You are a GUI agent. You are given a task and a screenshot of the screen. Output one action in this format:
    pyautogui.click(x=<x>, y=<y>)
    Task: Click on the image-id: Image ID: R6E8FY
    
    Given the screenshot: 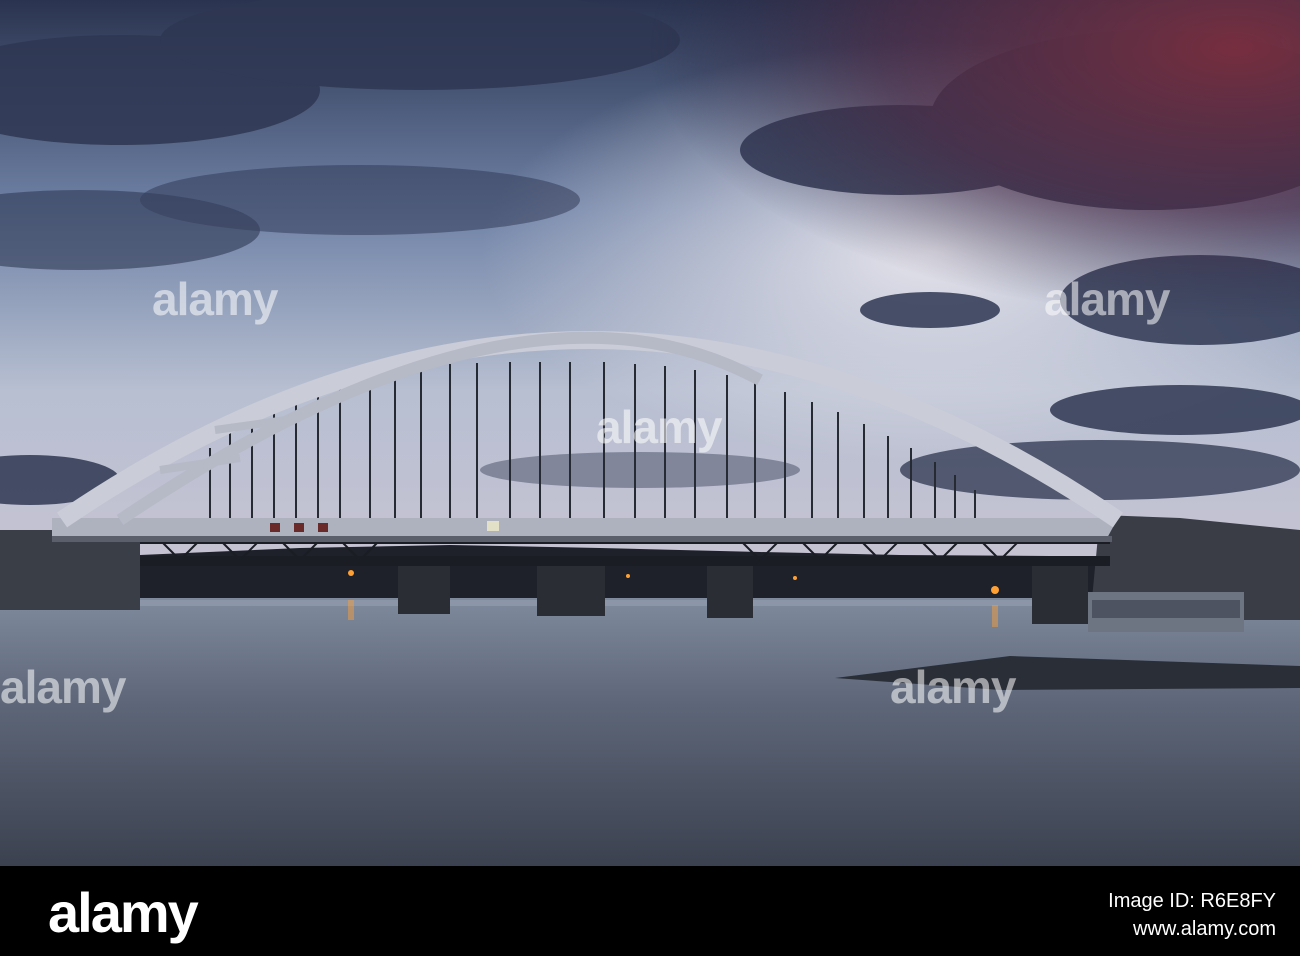 What is the action you would take?
    pyautogui.click(x=1192, y=901)
    